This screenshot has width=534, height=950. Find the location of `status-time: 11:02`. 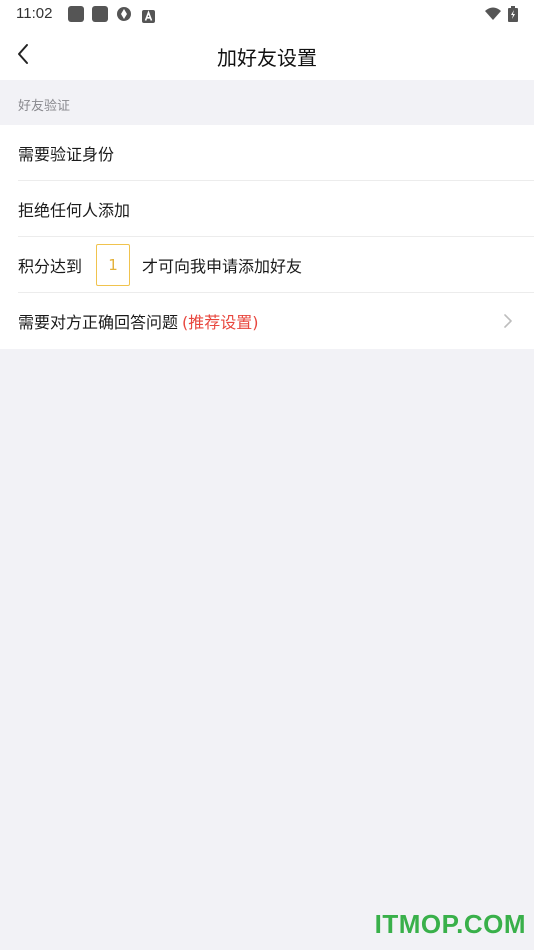

status-time: 11:02 is located at coordinates (34, 13).